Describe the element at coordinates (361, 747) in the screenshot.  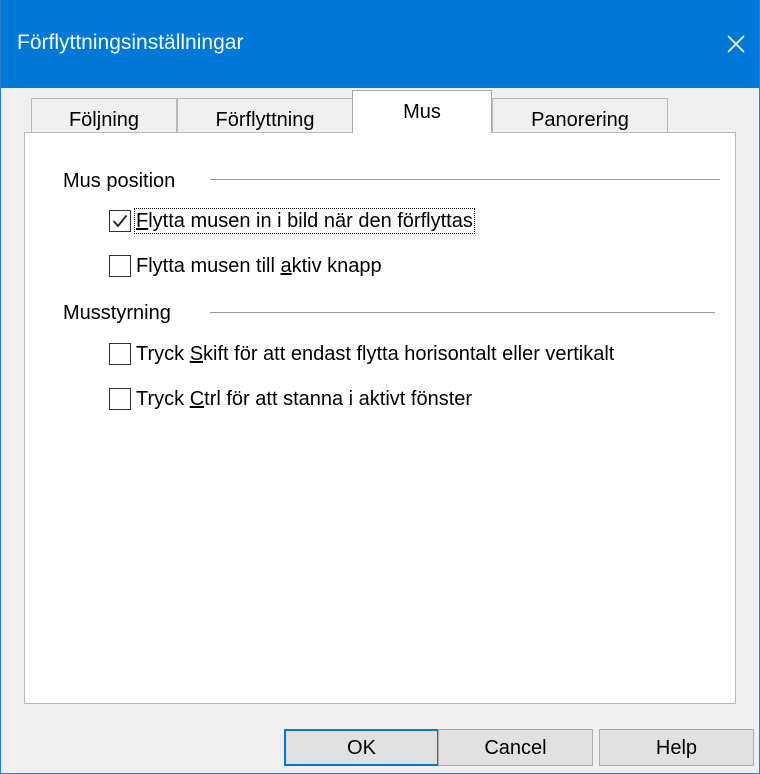
I see `ok-button: OK` at that location.